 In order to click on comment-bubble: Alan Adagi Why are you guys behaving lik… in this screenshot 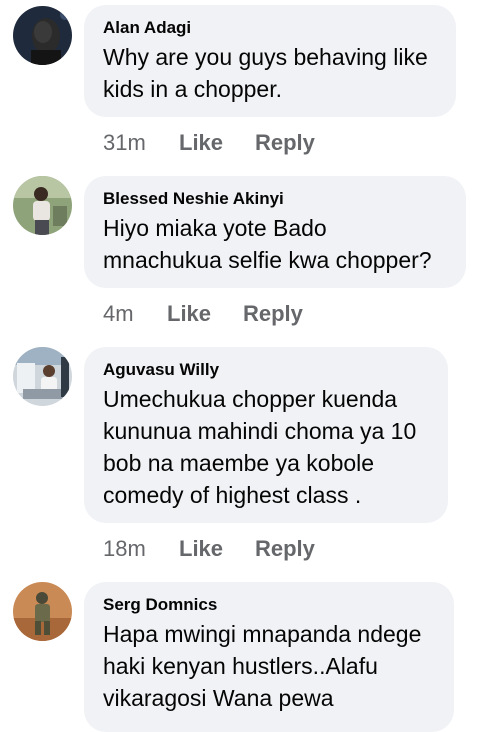, I will do `click(270, 61)`.